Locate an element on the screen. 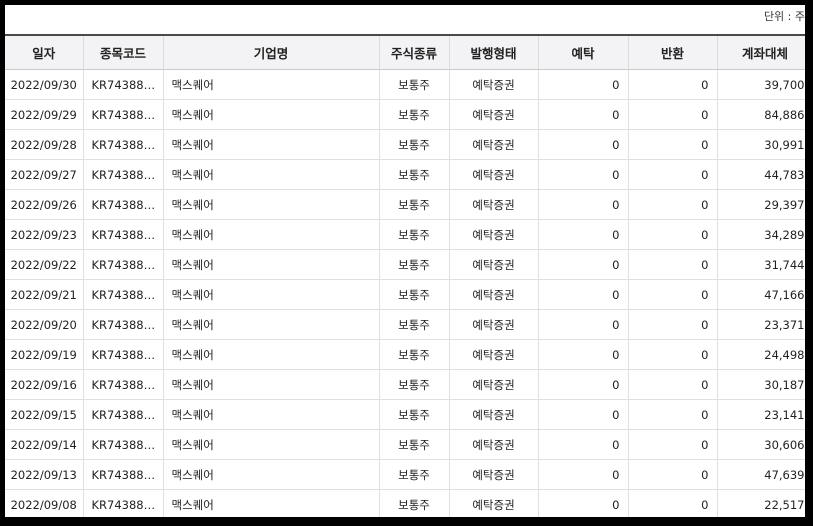  table-row: 2022/09/14KR743880000맥스퀘어보통주예탁증권0030,606 is located at coordinates (405, 444).